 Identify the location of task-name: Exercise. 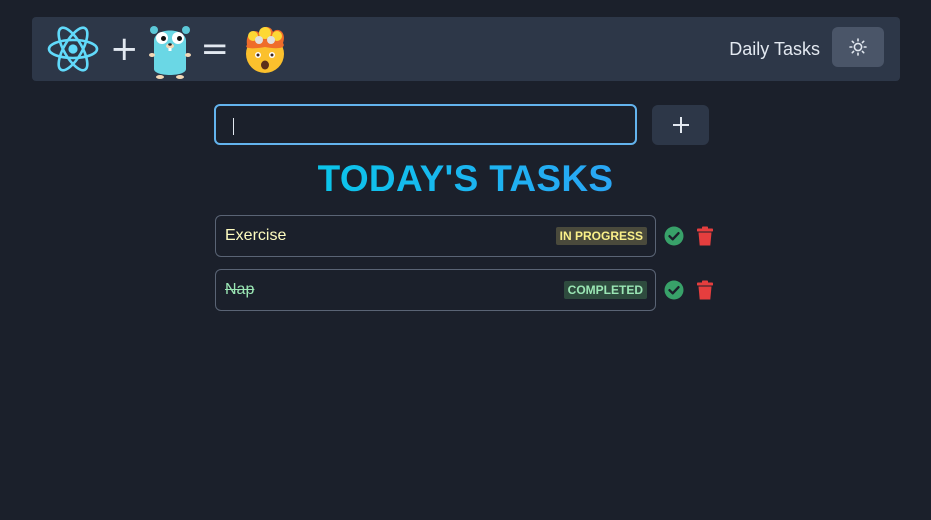
(256, 235).